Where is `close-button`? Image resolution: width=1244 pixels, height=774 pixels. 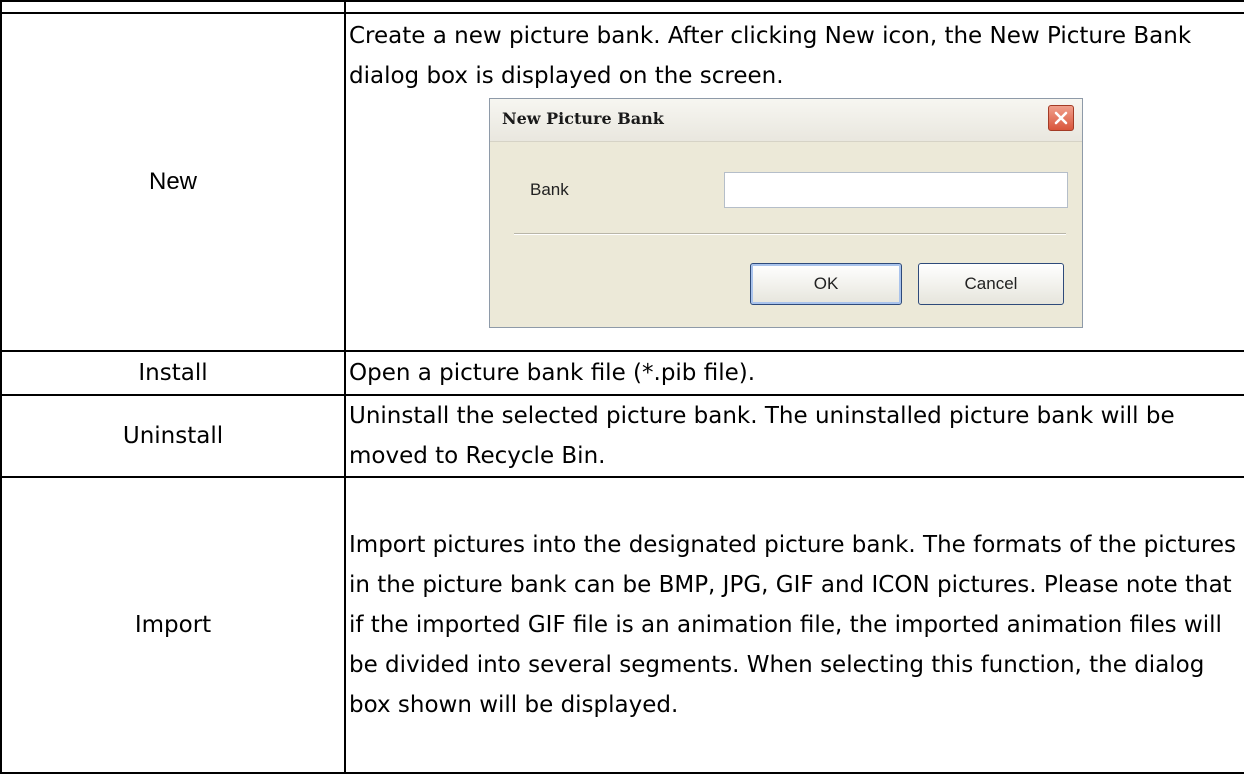 close-button is located at coordinates (1061, 118).